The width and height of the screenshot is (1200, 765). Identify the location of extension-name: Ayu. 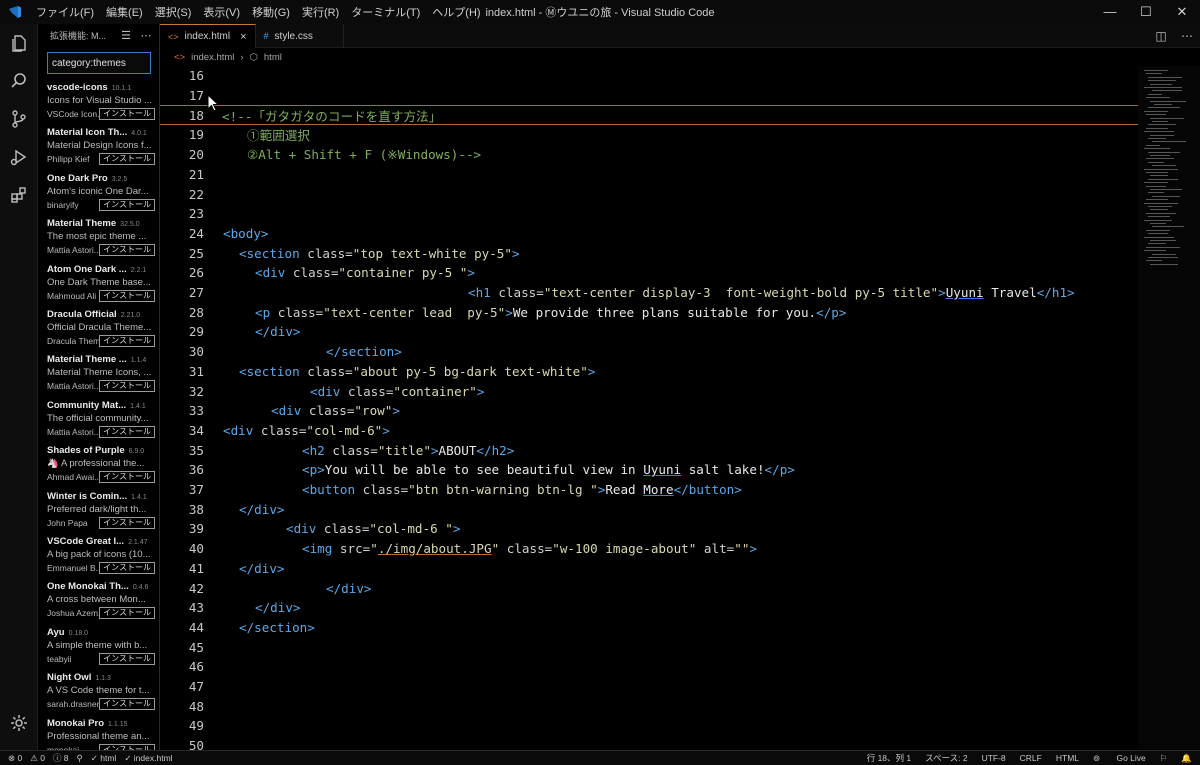
(56, 632).